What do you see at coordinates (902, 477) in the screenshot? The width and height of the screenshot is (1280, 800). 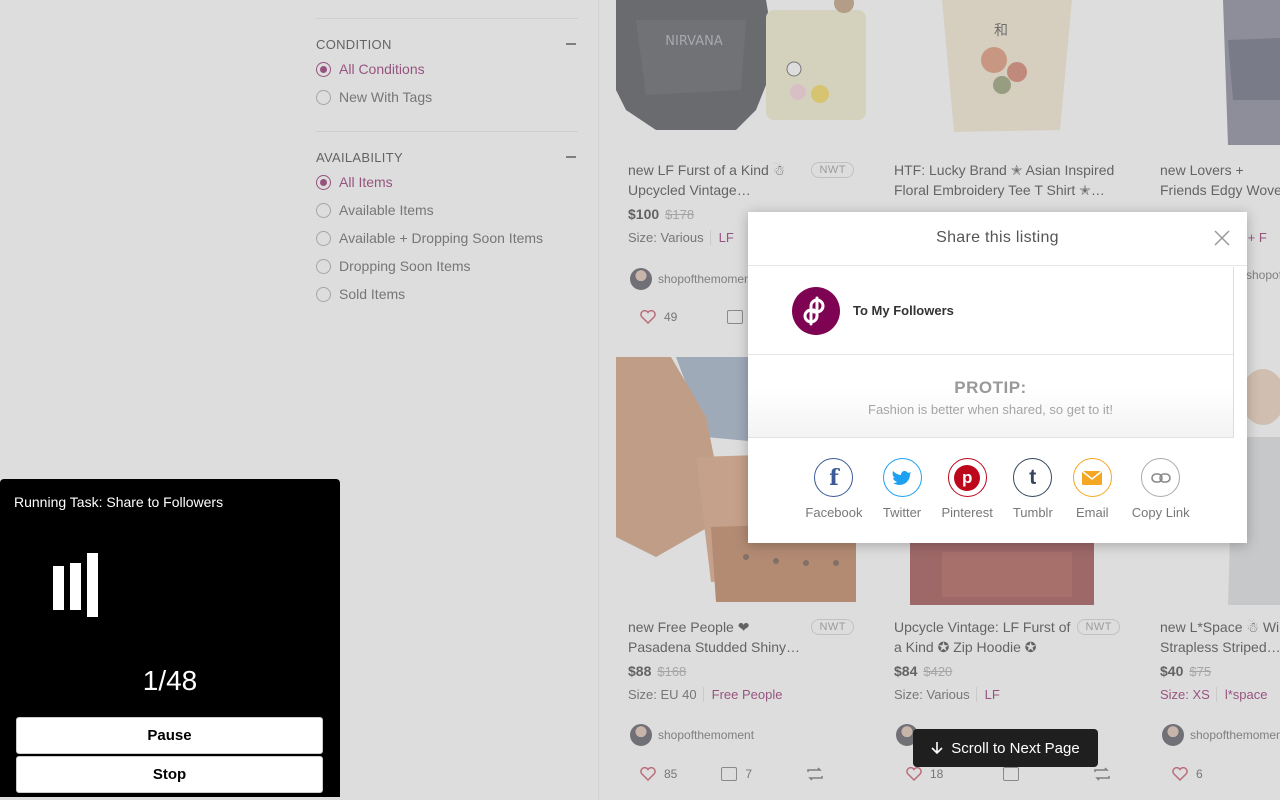 I see `twitter-icon` at bounding box center [902, 477].